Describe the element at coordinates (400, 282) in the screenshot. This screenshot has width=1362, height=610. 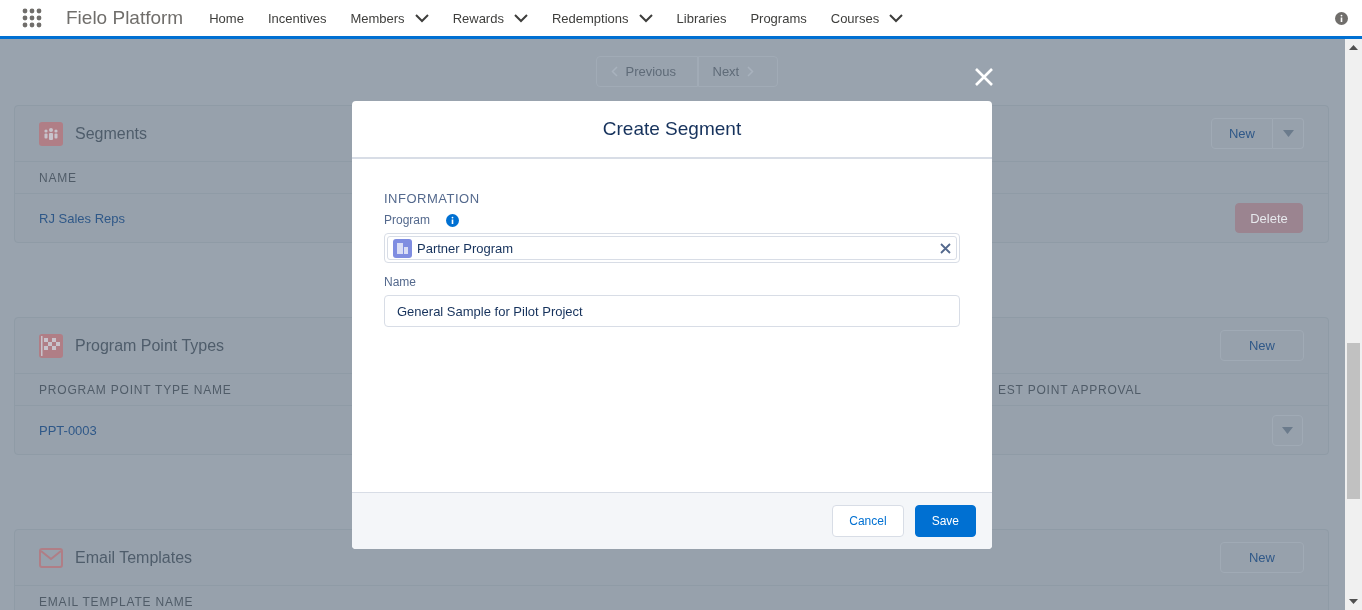
I see `field-label: Name` at that location.